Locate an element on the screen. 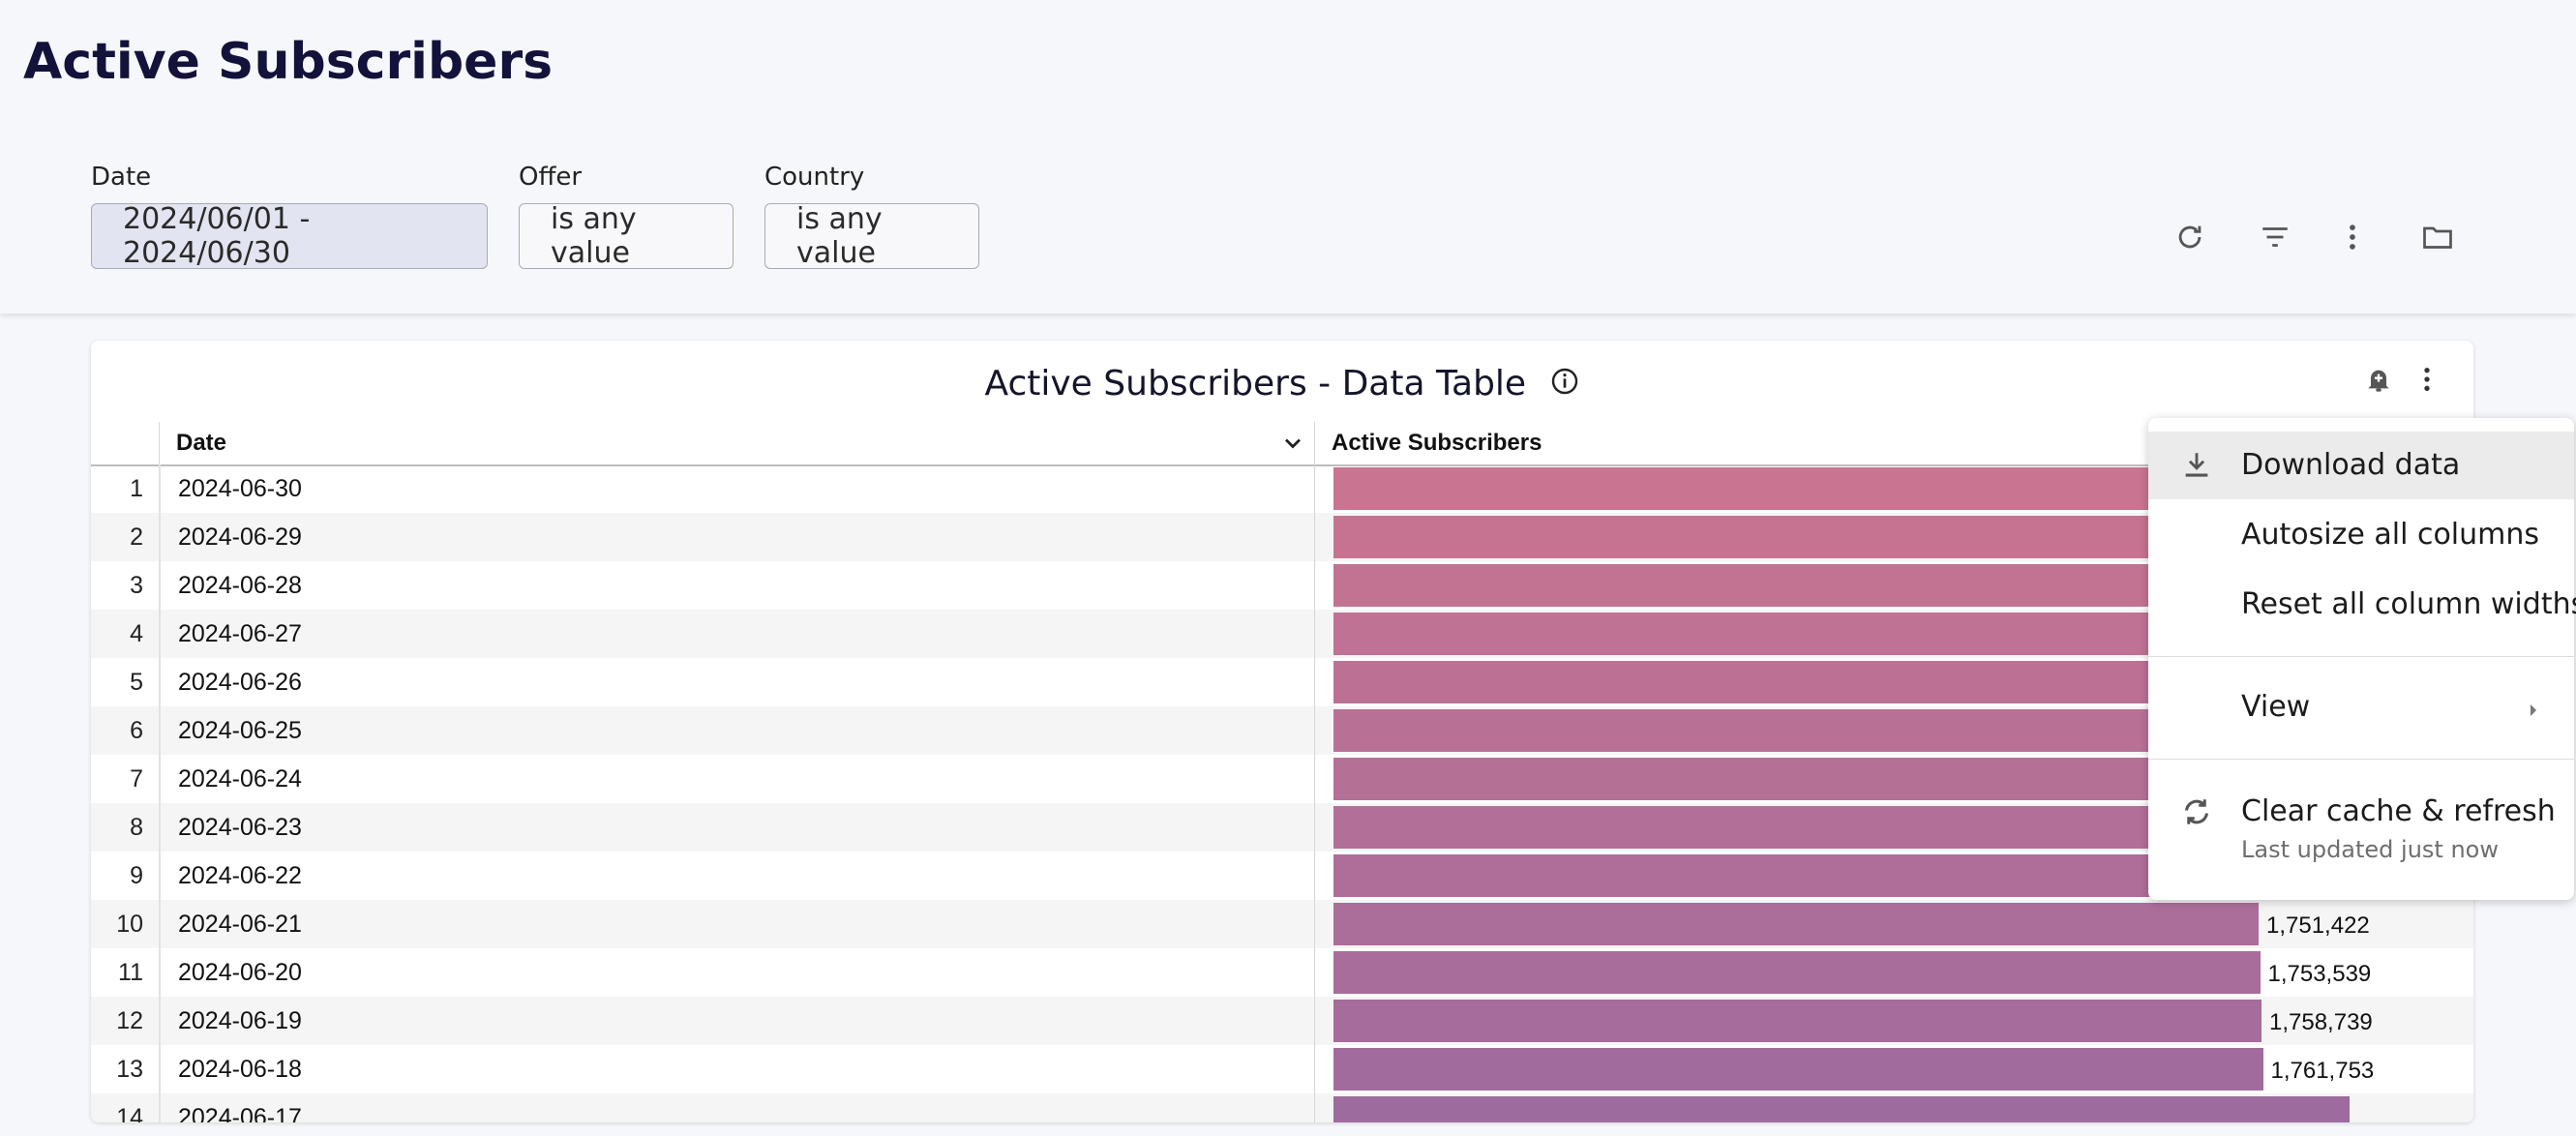 This screenshot has height=1136, width=2576. row-number: 13 is located at coordinates (129, 1069).